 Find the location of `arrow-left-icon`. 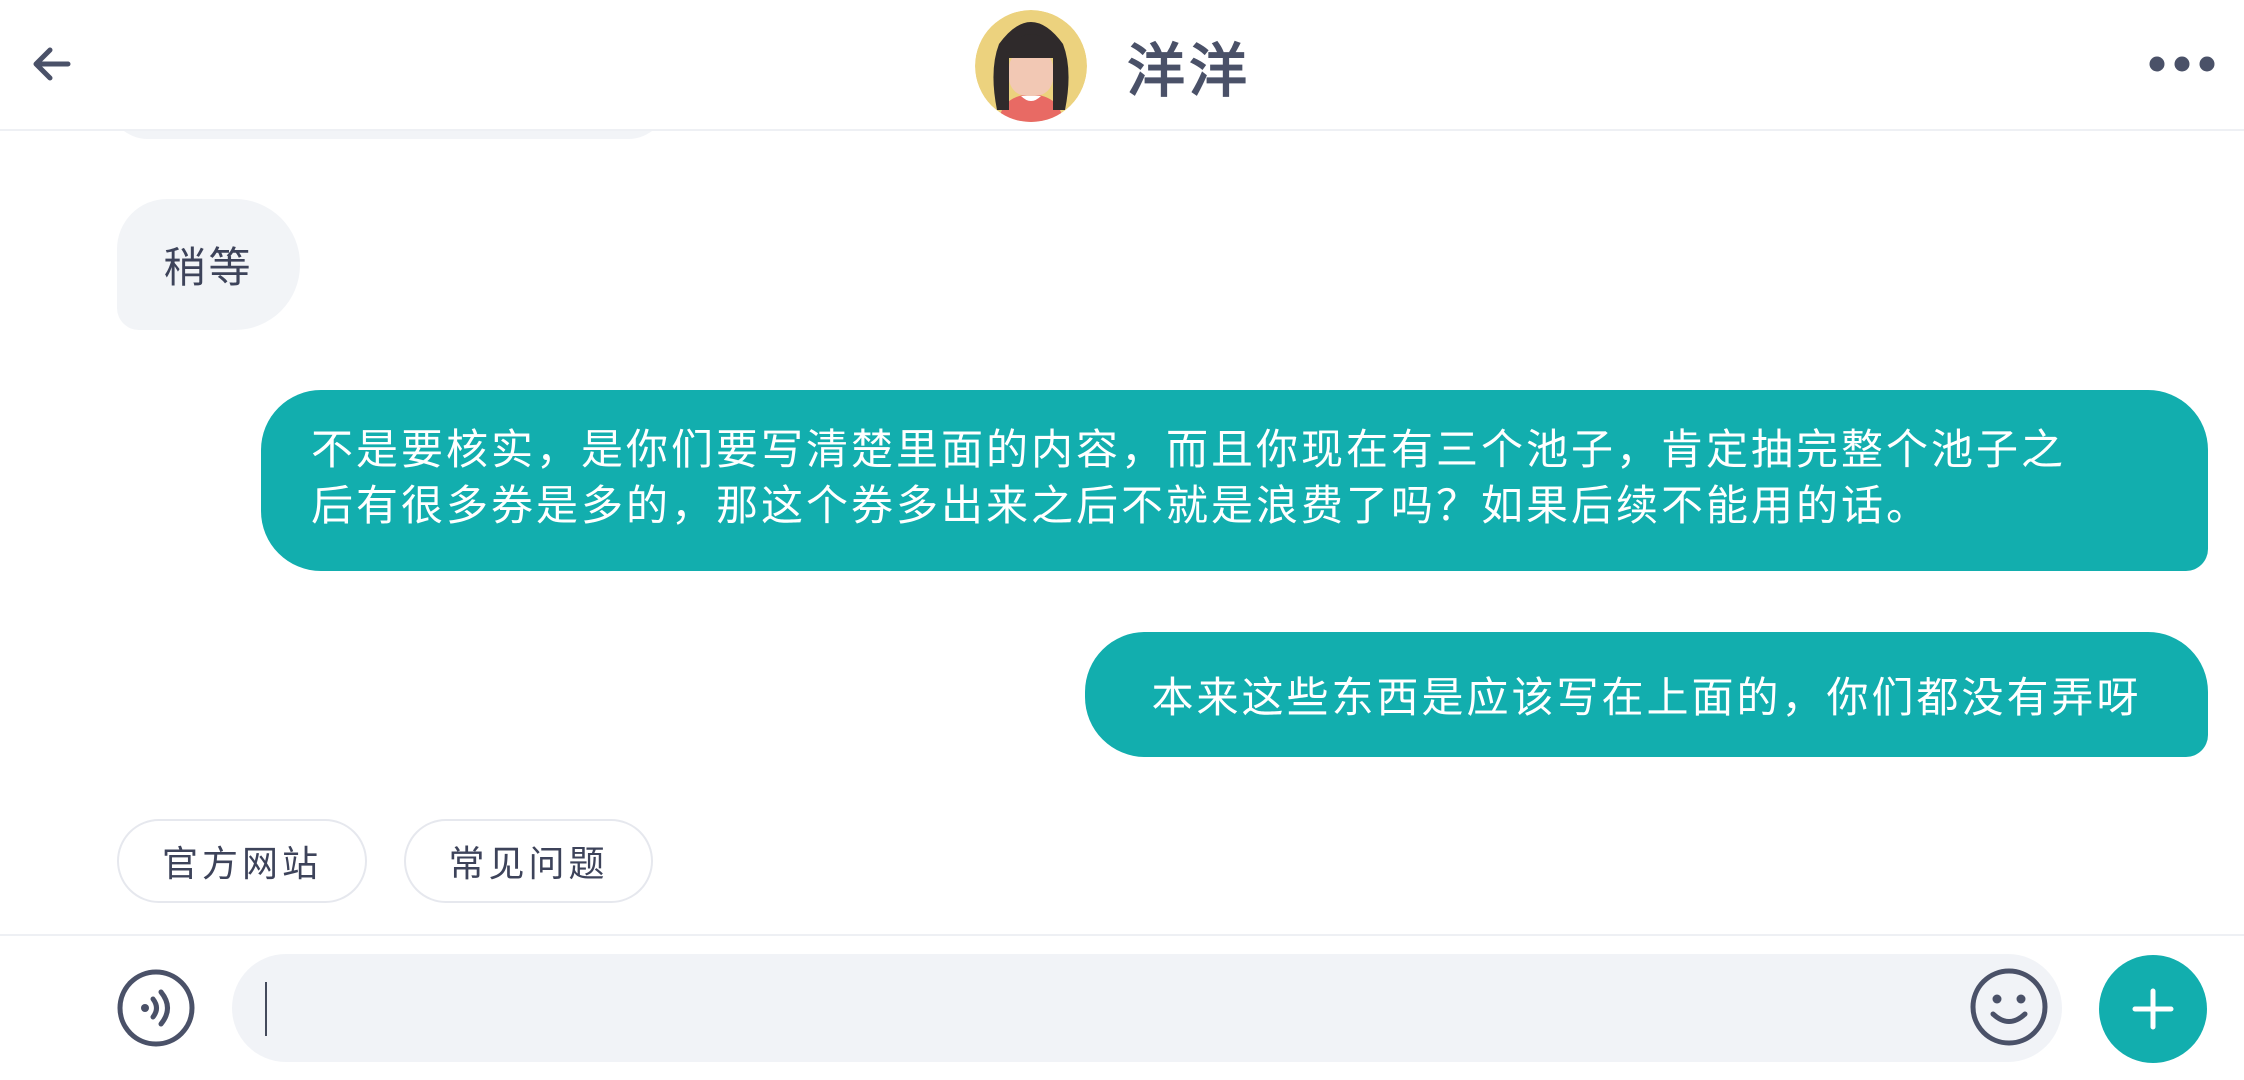

arrow-left-icon is located at coordinates (52, 64).